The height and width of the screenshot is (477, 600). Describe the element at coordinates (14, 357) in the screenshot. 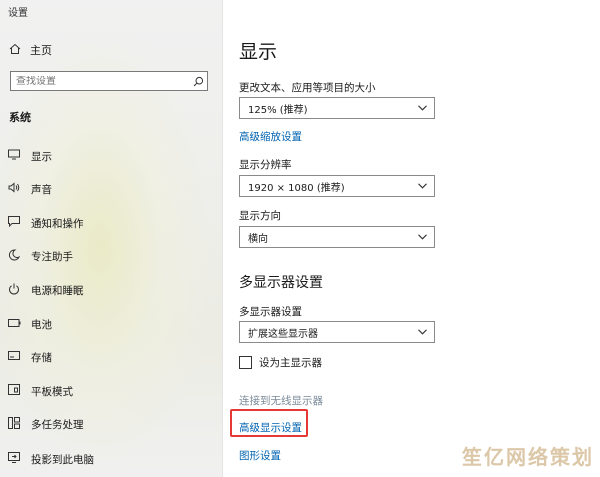

I see `storage-icon` at that location.